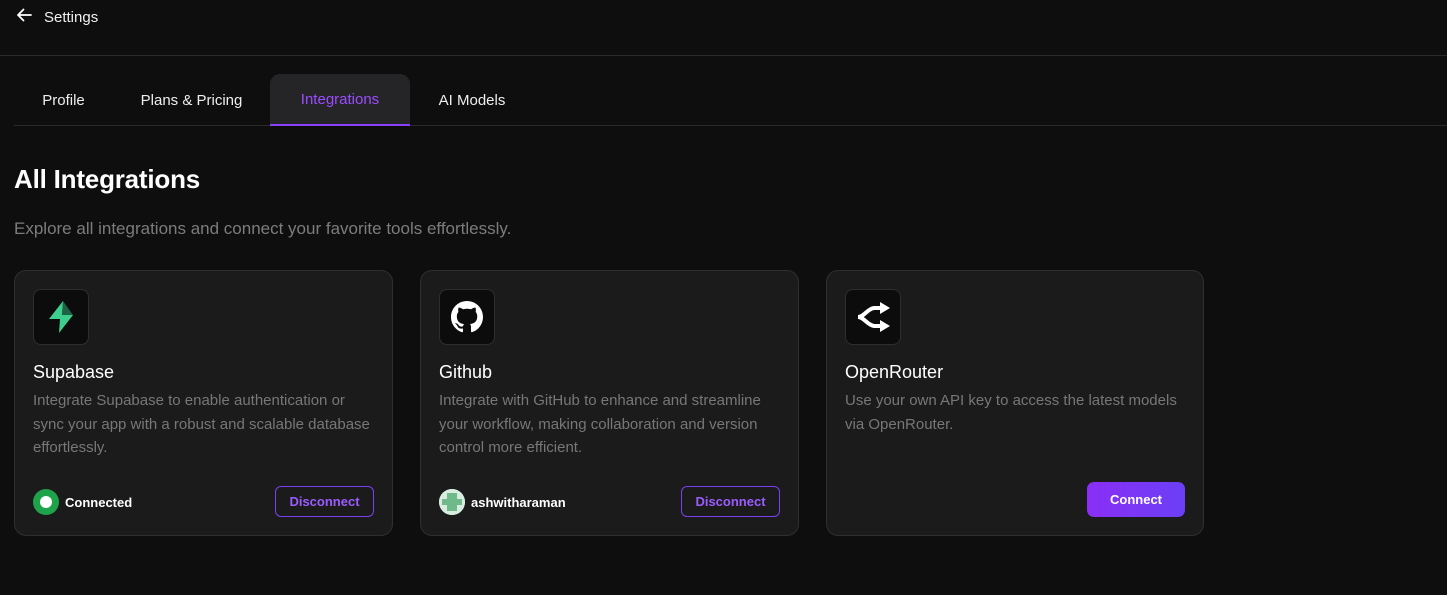 The image size is (1447, 595). I want to click on status-label: Connected, so click(99, 502).